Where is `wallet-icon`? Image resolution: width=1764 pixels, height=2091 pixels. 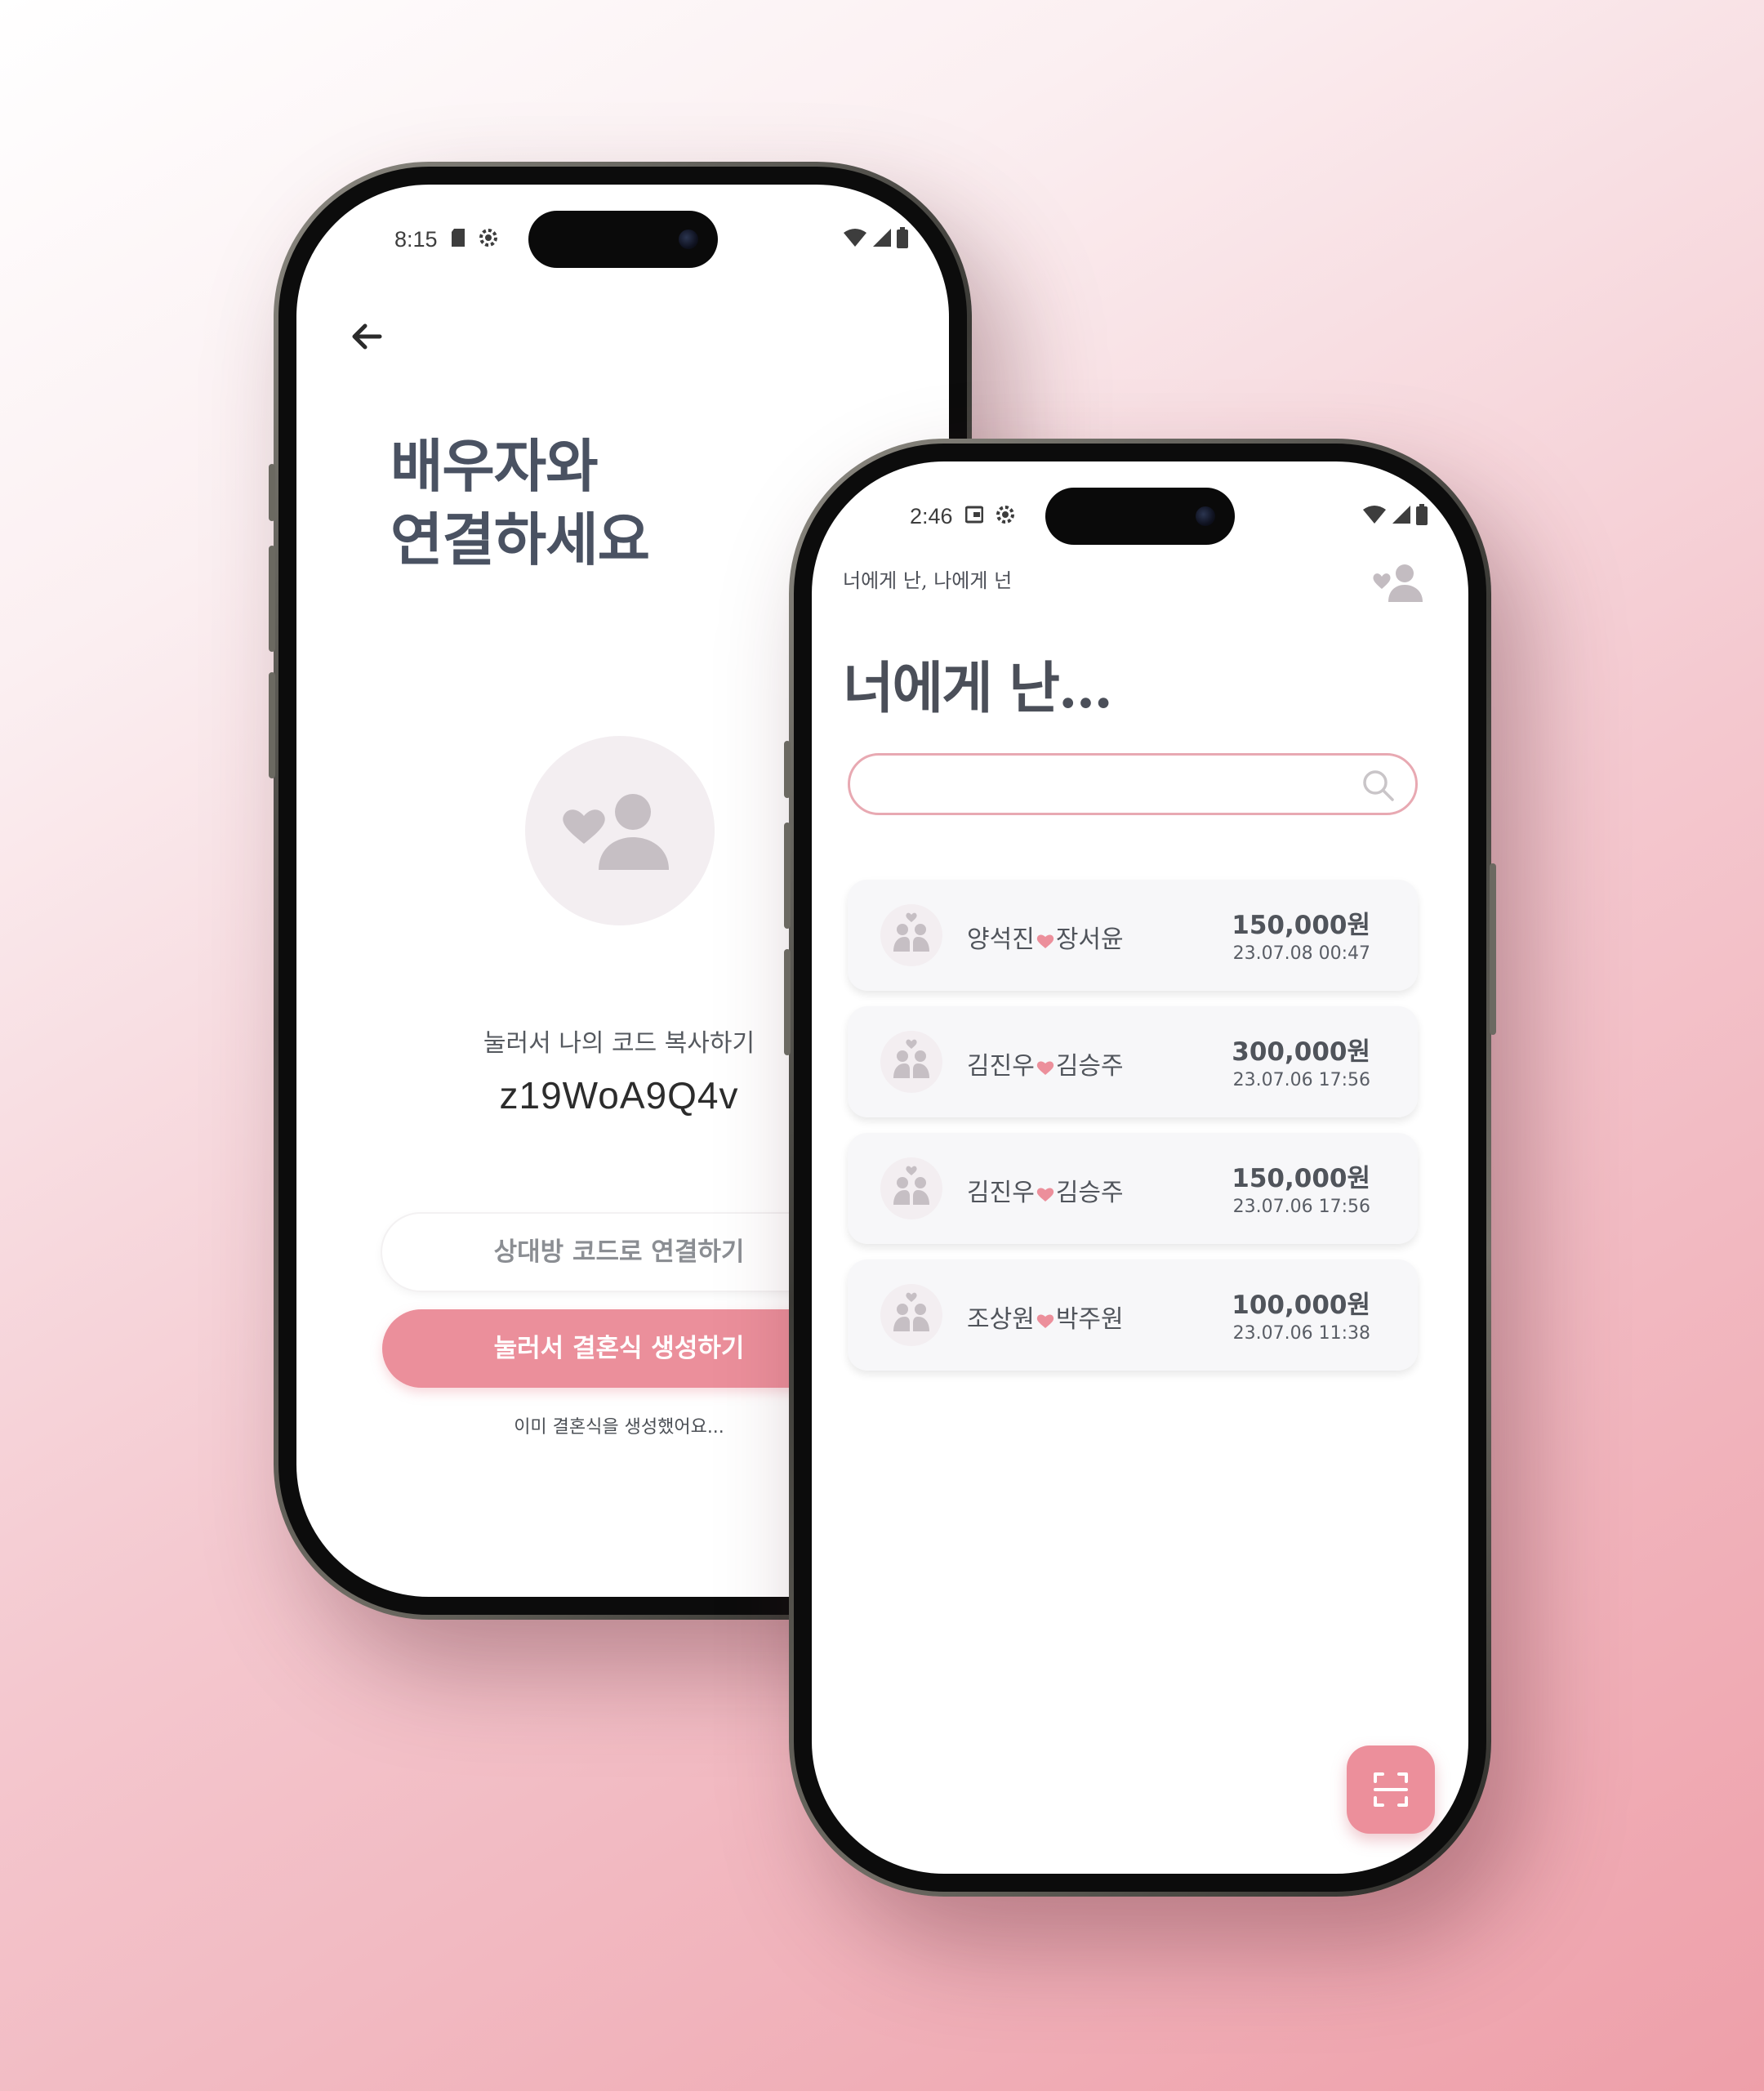
wallet-icon is located at coordinates (974, 515).